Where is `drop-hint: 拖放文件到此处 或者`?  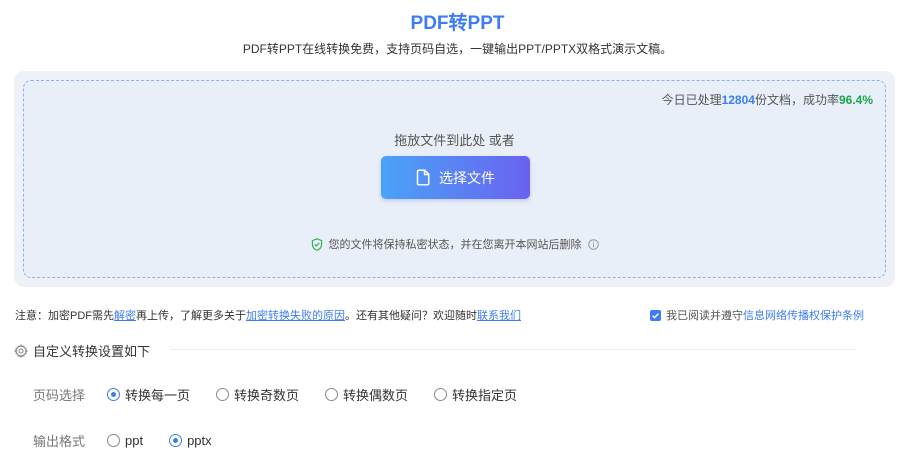 drop-hint: 拖放文件到此处 或者 is located at coordinates (454, 140).